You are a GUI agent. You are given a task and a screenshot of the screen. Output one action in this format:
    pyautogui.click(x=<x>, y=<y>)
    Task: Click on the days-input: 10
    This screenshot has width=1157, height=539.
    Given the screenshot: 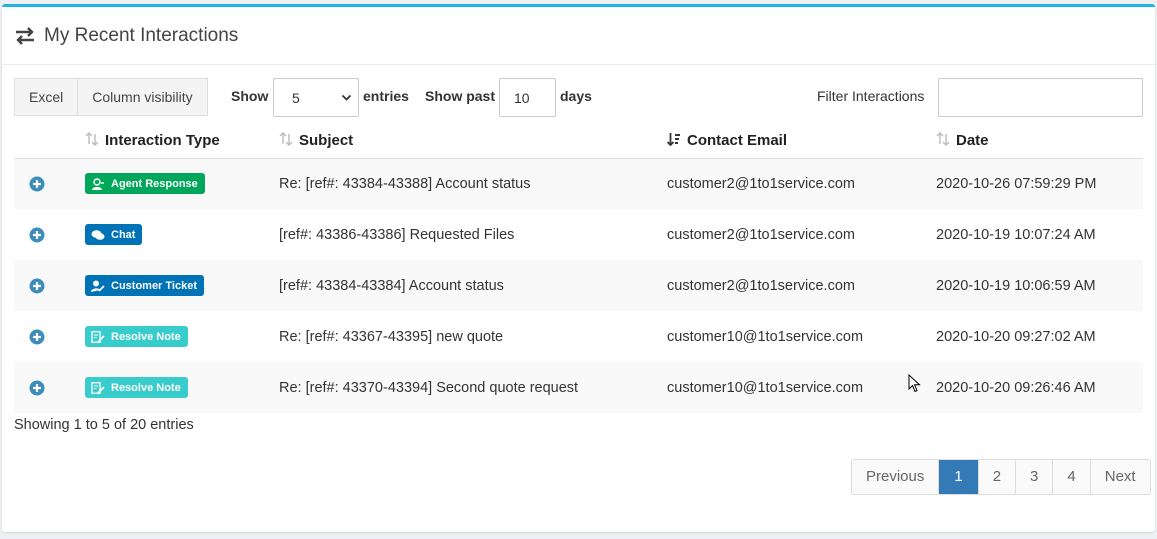 What is the action you would take?
    pyautogui.click(x=527, y=97)
    